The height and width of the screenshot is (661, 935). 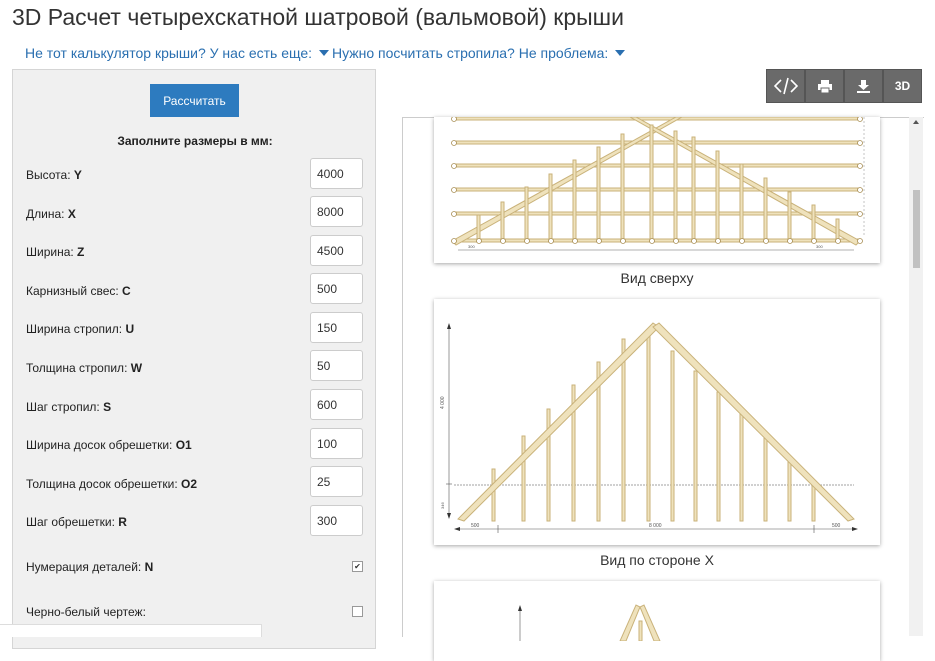 I want to click on rafters-dropdown: Нужно посчитать стропила? Не проблема:, so click(x=479, y=53).